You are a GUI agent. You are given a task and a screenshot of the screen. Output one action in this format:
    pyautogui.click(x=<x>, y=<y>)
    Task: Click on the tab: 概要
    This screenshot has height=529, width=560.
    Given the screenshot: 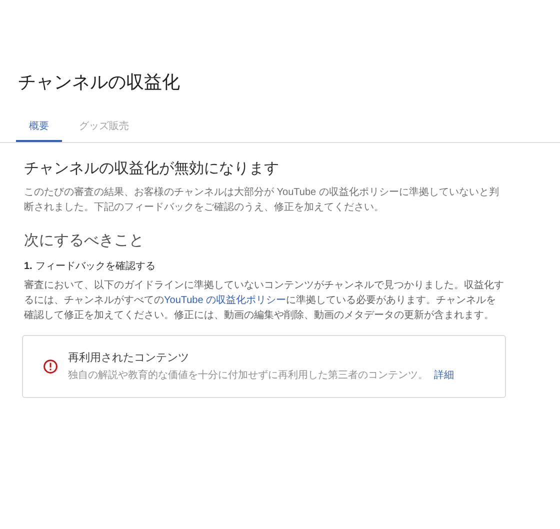 What is the action you would take?
    pyautogui.click(x=39, y=127)
    